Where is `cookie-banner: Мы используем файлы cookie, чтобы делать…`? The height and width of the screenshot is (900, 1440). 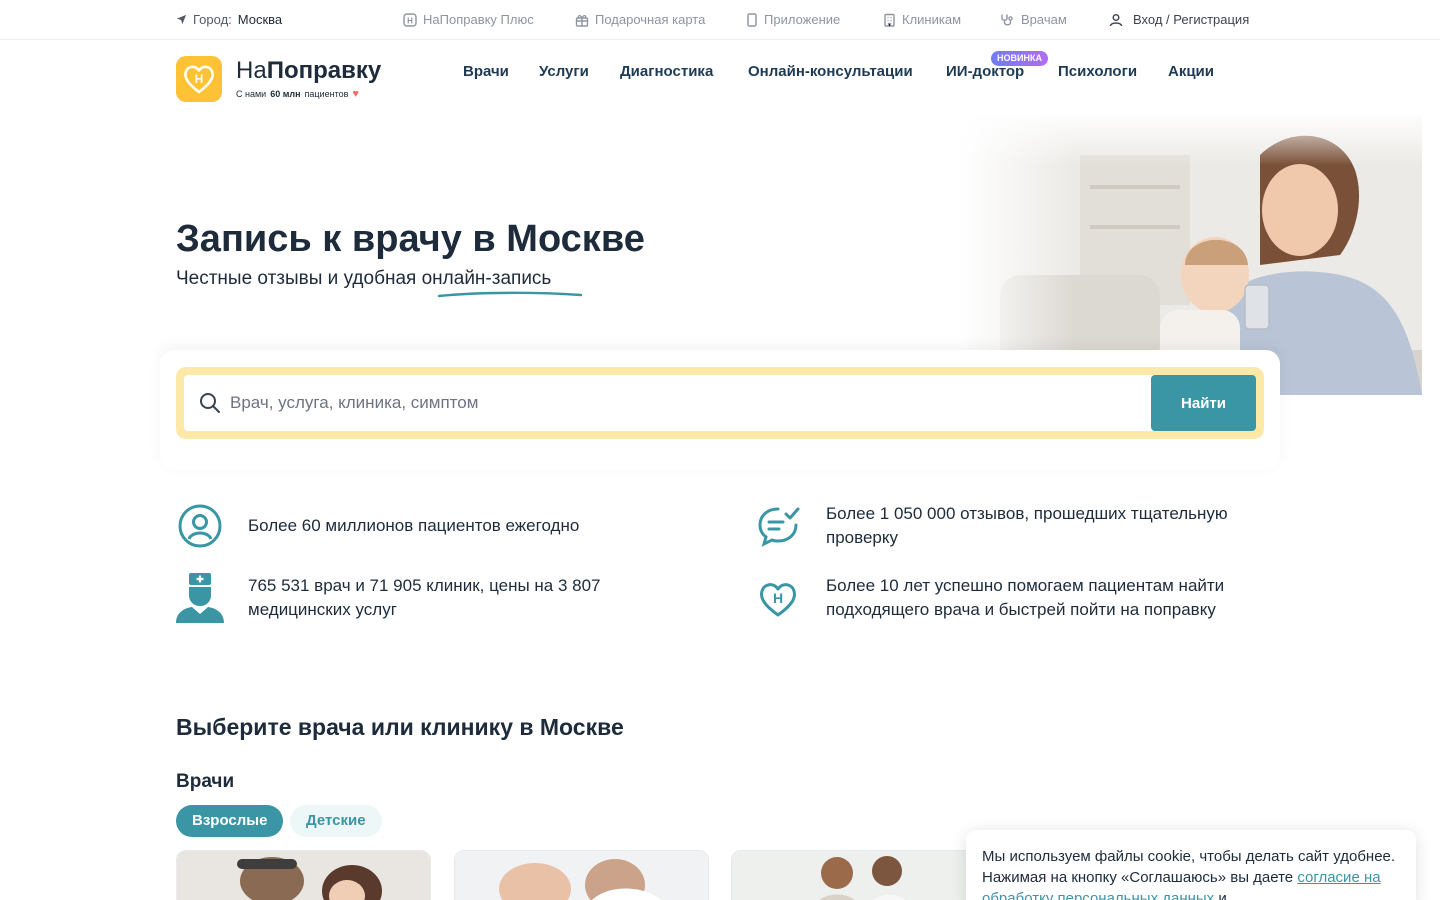 cookie-banner: Мы используем файлы cookie, чтобы делать… is located at coordinates (1191, 865).